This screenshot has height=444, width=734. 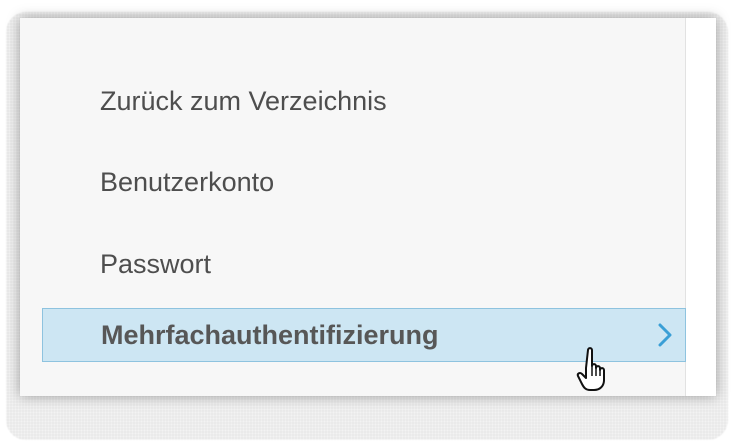 I want to click on menu-item-password: Passwort, so click(x=364, y=264).